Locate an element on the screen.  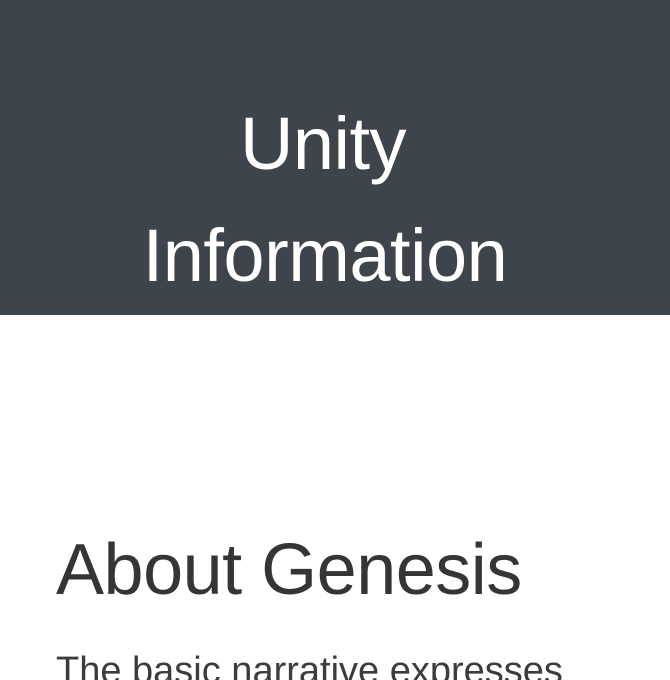
site-title-line-1: Unity is located at coordinates (323, 143).